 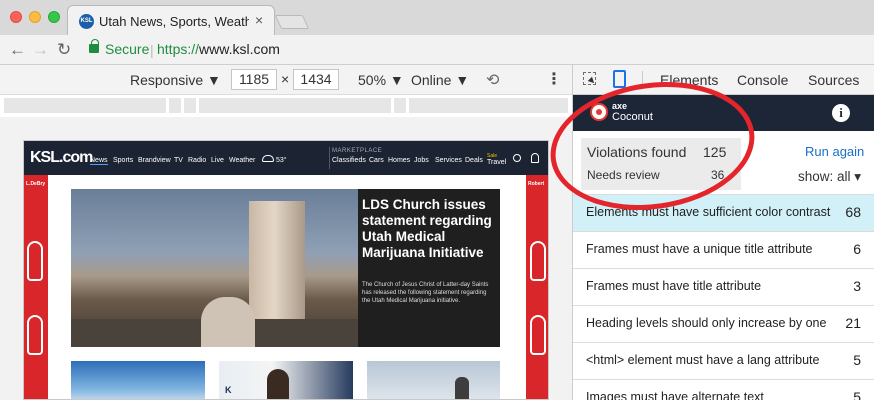 I want to click on person-graphic, so click(x=278, y=384).